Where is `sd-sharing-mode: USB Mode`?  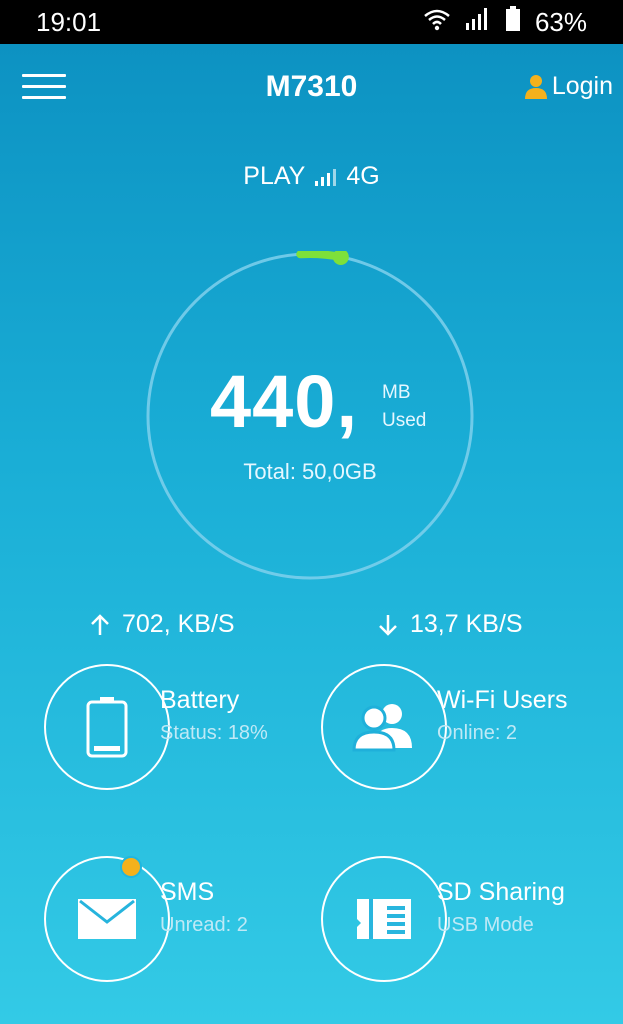 sd-sharing-mode: USB Mode is located at coordinates (485, 925).